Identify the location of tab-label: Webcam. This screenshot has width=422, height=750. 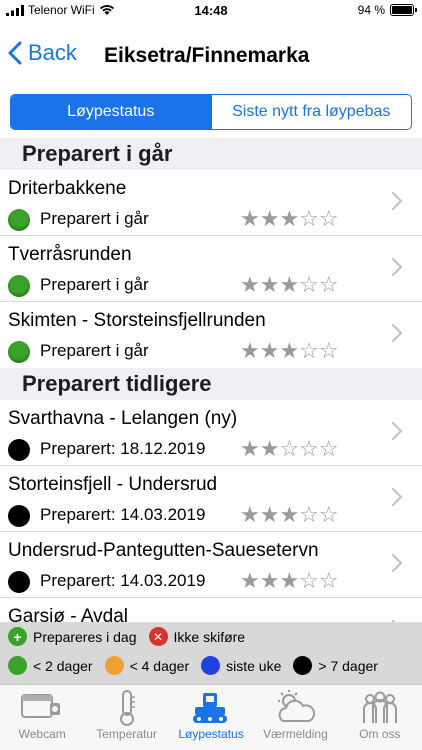
(42, 734).